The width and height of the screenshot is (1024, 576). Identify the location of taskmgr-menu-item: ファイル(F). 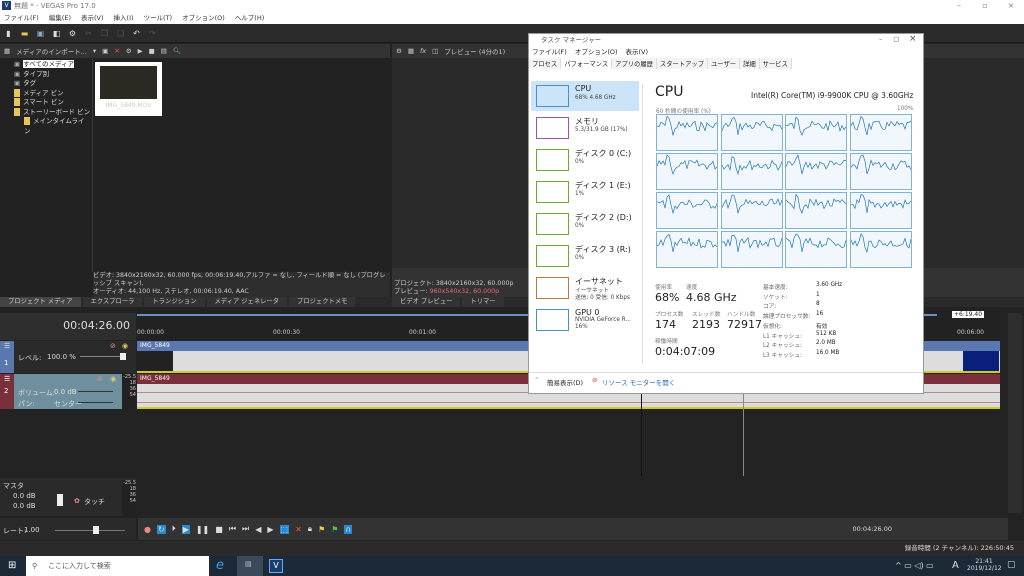
(549, 52).